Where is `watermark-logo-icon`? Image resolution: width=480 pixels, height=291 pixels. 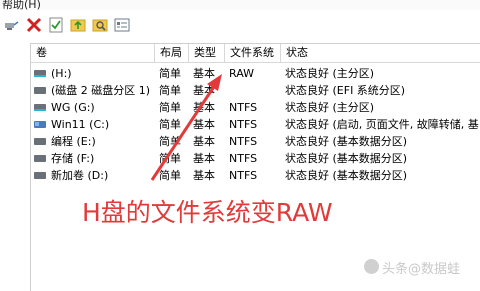 watermark-logo-icon is located at coordinates (371, 266).